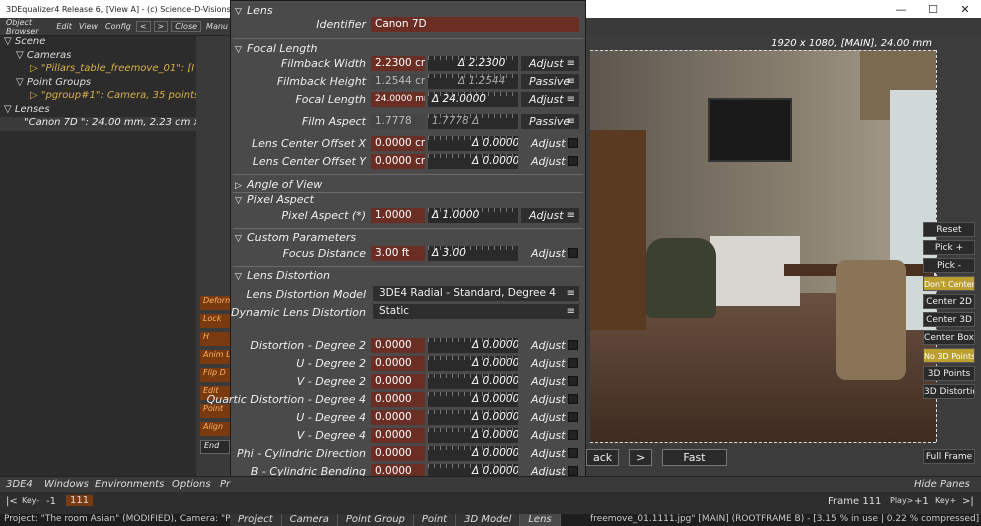 Image resolution: width=981 pixels, height=526 pixels. What do you see at coordinates (282, 275) in the screenshot?
I see `section-lens-distortion: ▽ Lens Distortion` at bounding box center [282, 275].